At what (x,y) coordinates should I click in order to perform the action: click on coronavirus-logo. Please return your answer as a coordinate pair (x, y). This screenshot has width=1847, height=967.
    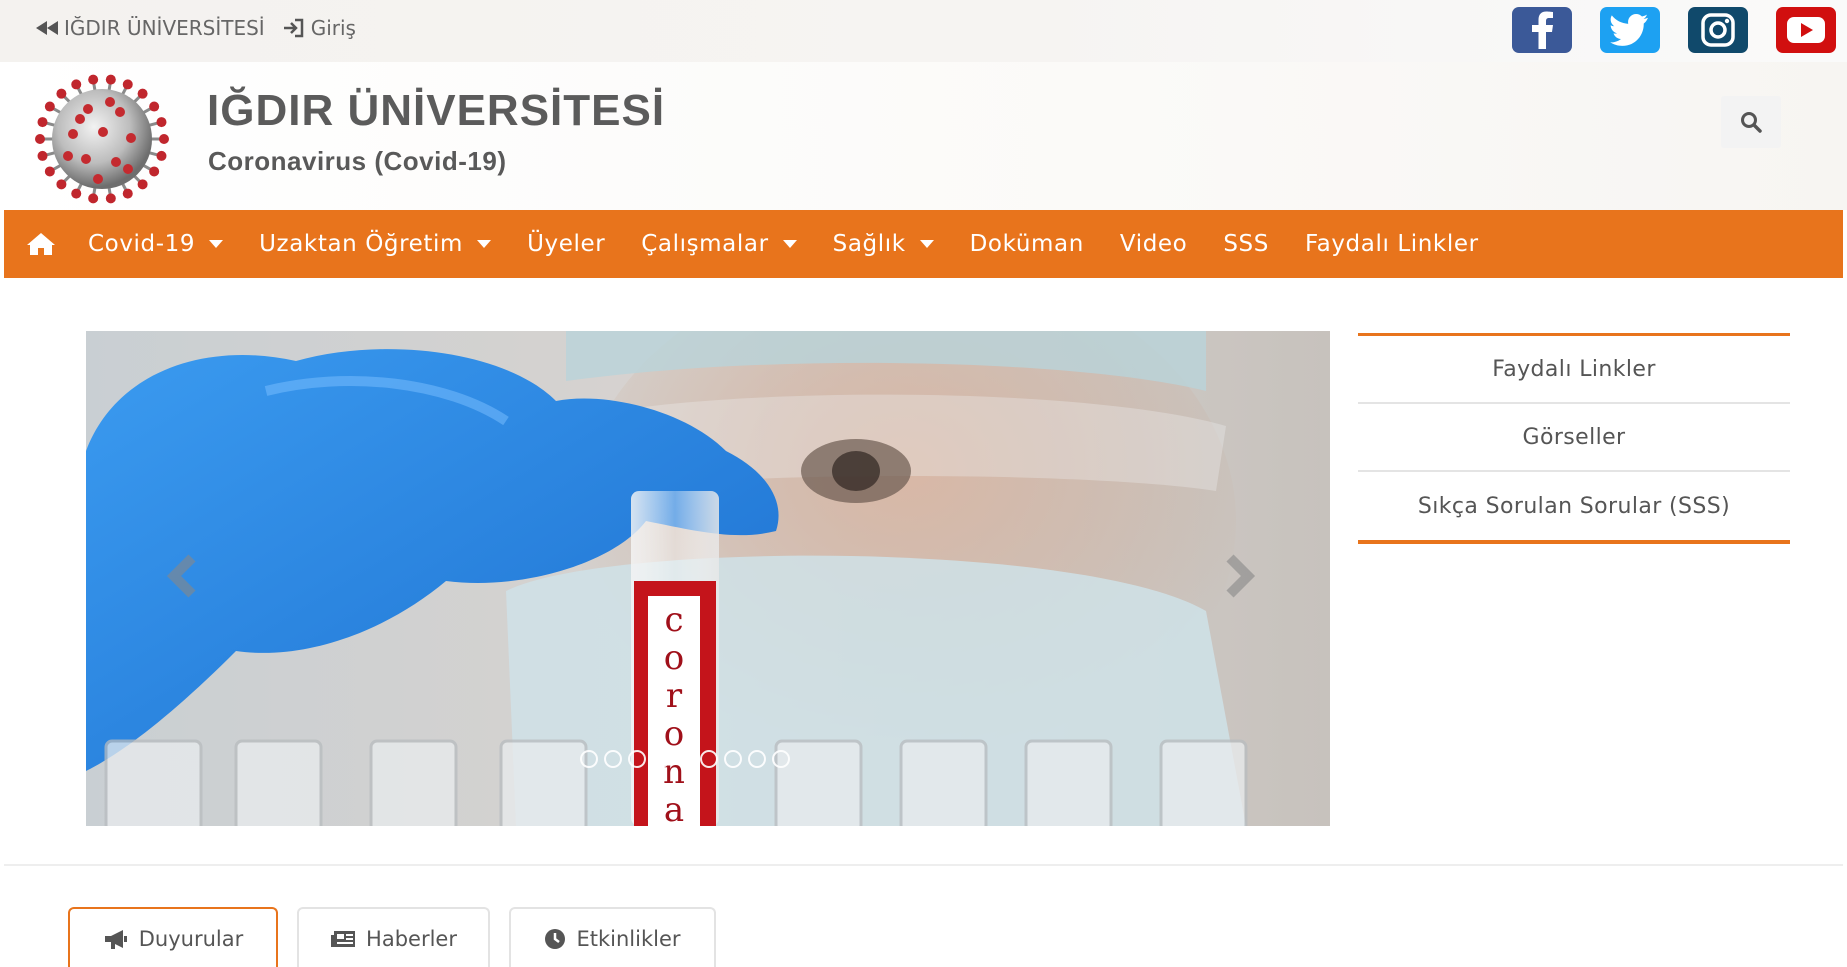
    Looking at the image, I should click on (102, 139).